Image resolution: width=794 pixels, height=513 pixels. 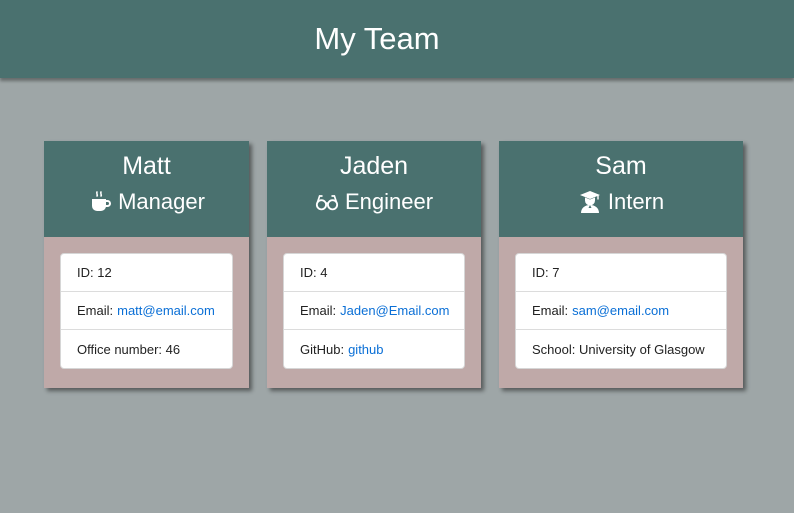 I want to click on list-item-email: Email: Jaden@Email.com, so click(x=374, y=311).